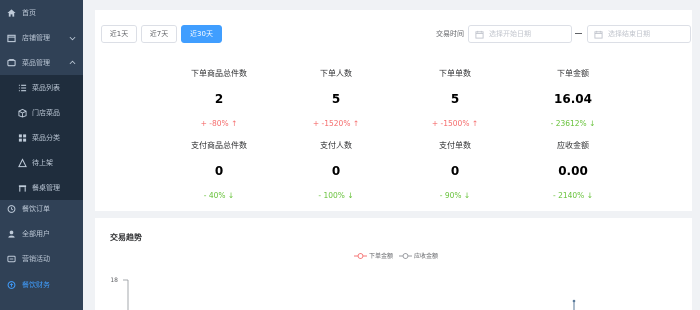 Image resolution: width=700 pixels, height=310 pixels. I want to click on stat-receivable-amount: 应收金额 0.00 - 2140% ↓, so click(573, 170).